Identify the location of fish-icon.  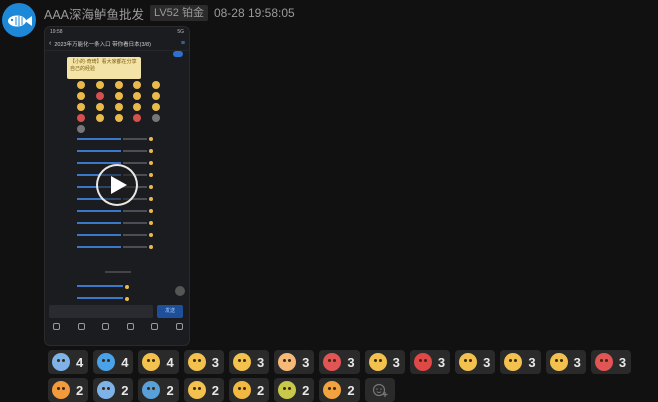
(20, 21).